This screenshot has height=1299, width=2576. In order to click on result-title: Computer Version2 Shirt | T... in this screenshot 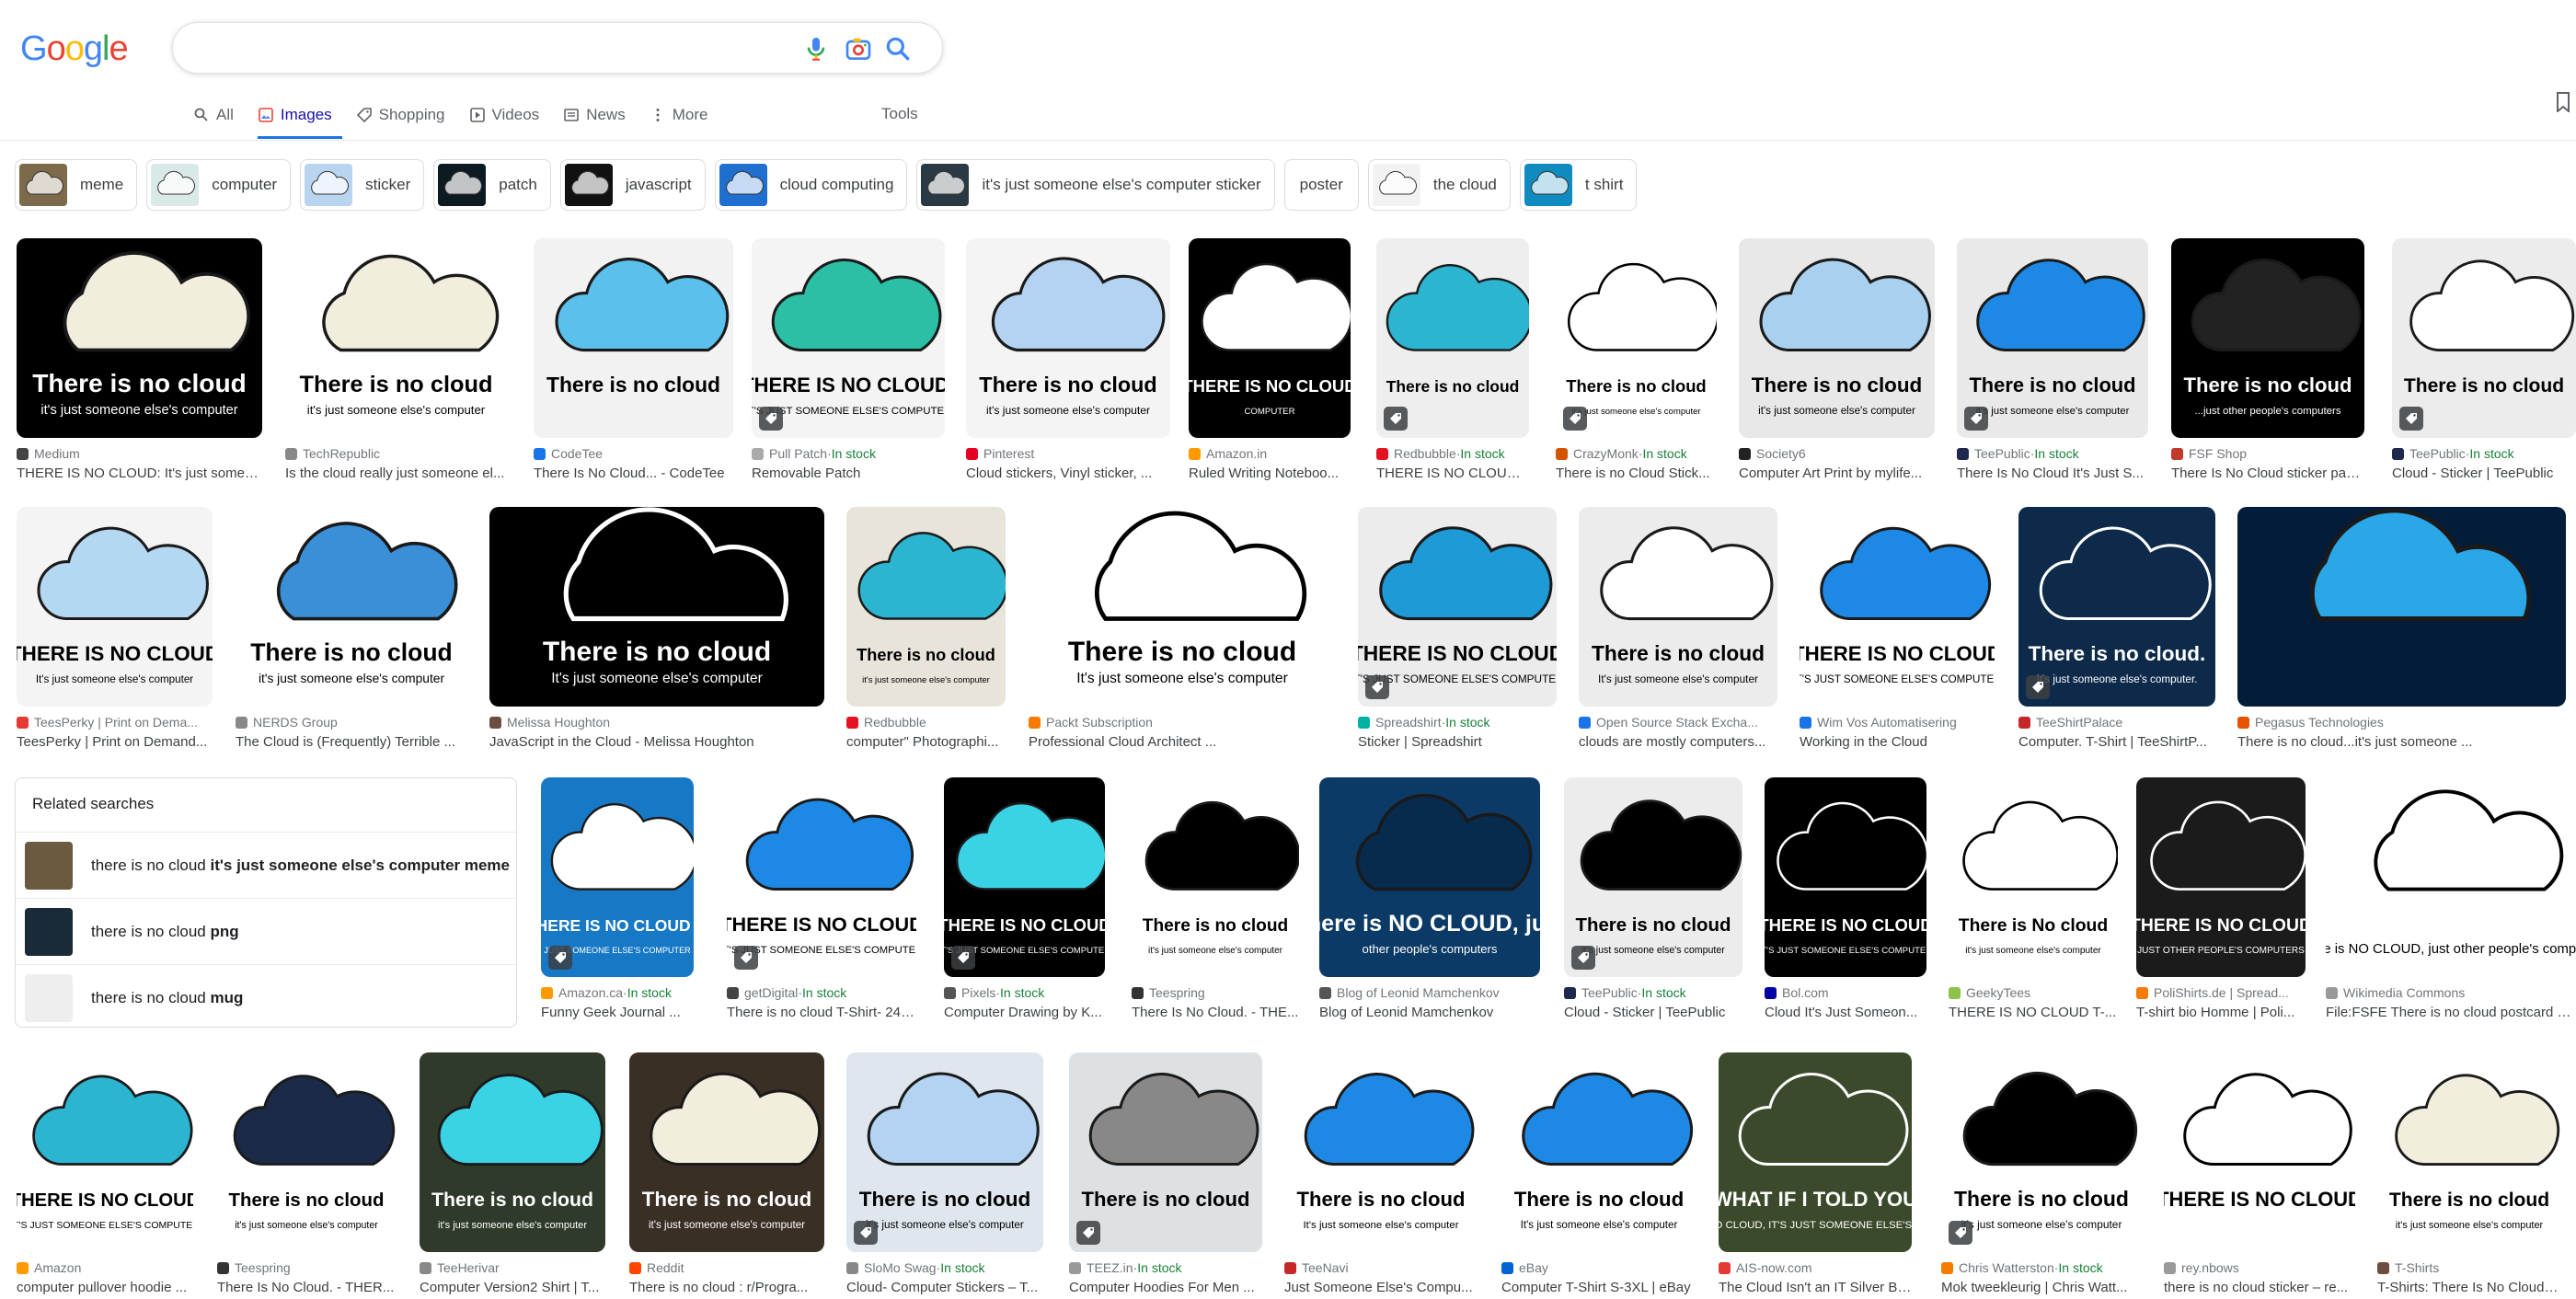, I will do `click(512, 1287)`.